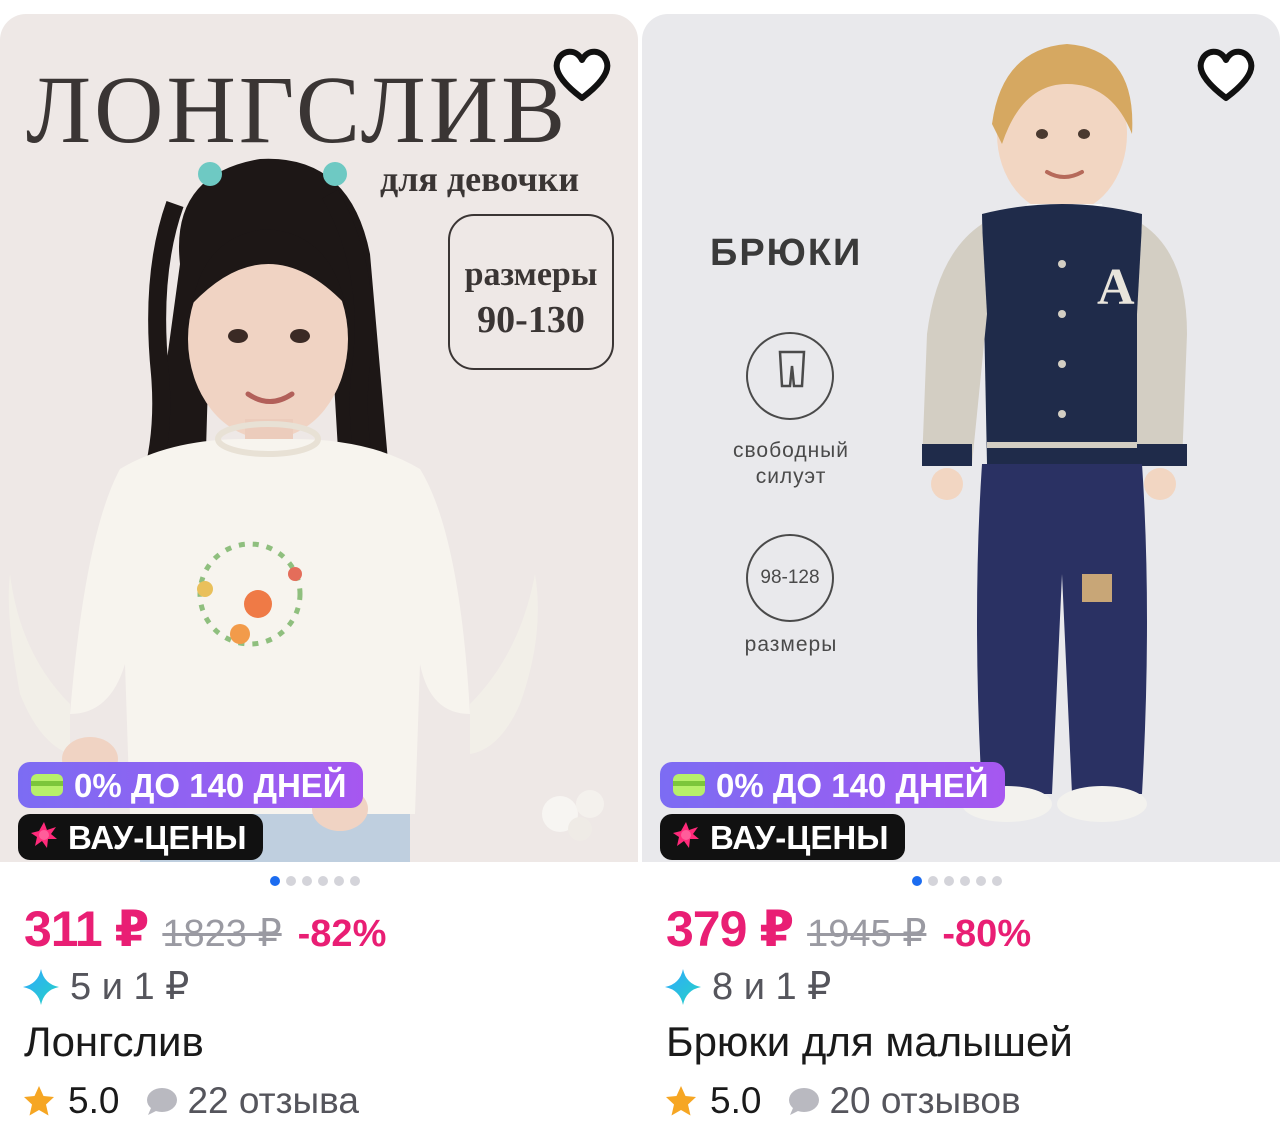  What do you see at coordinates (791, 450) in the screenshot?
I see `fit-caption-line-1: свободный` at bounding box center [791, 450].